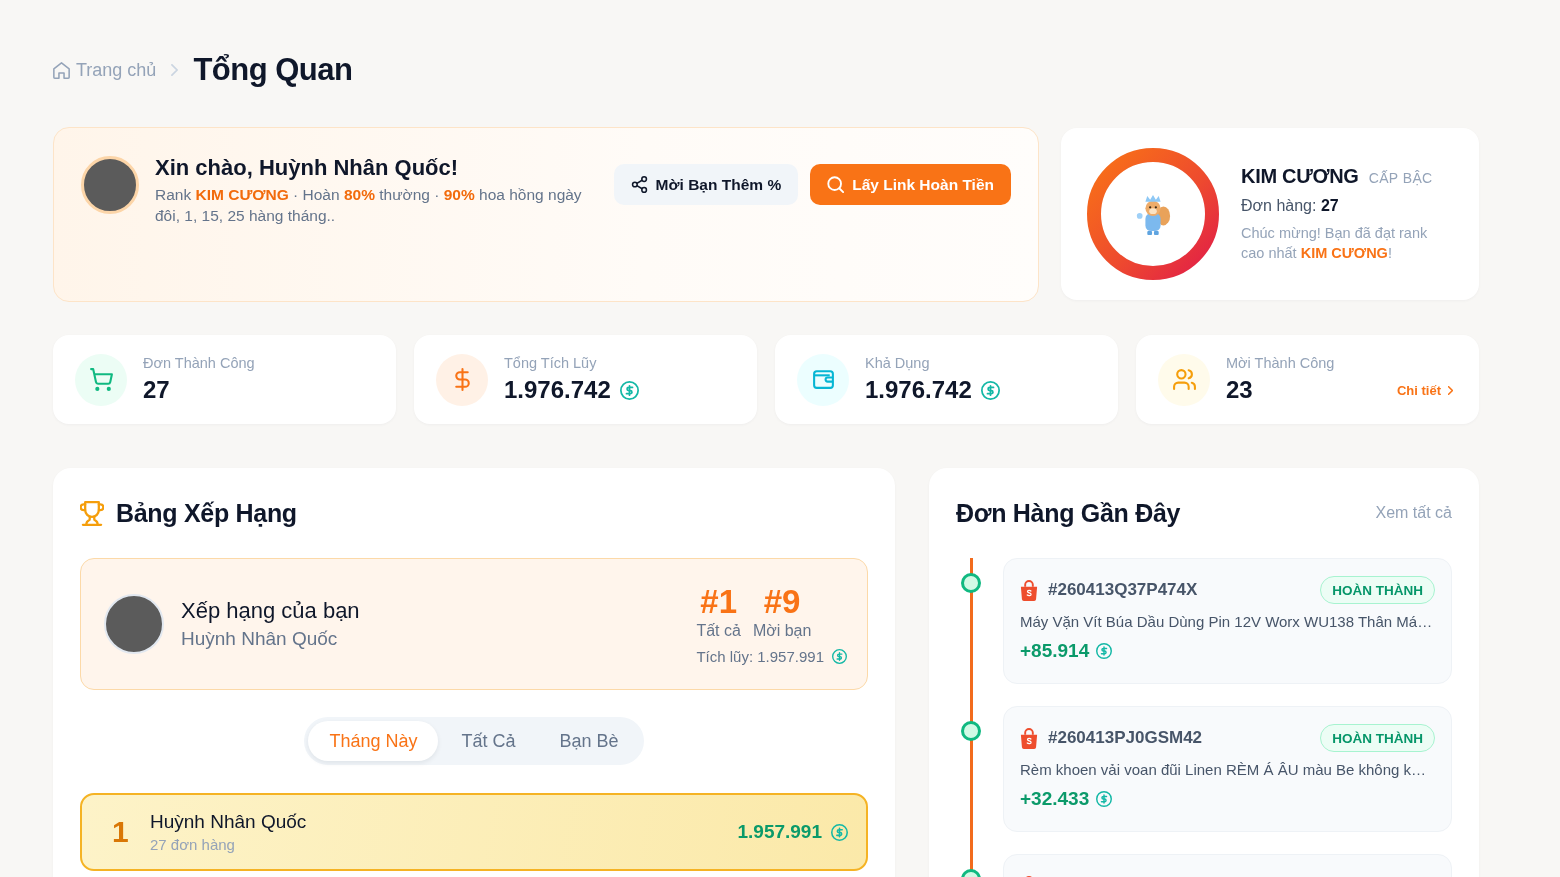  I want to click on cart-icon, so click(101, 379).